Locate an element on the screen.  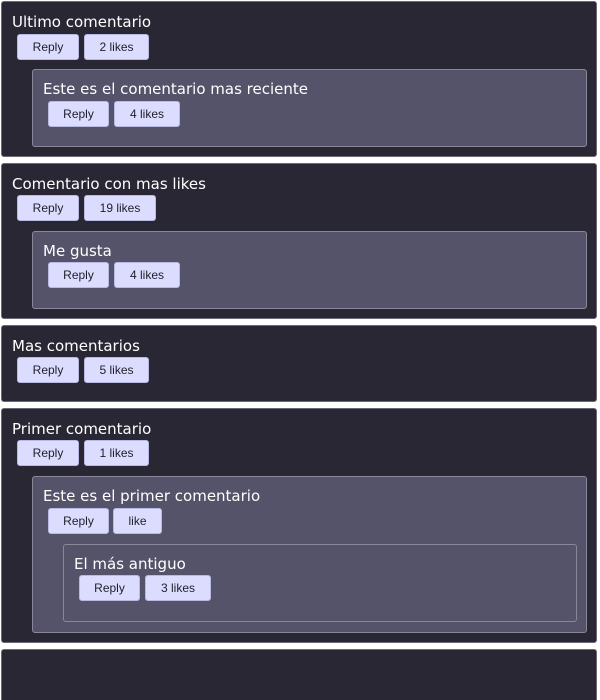
comment-text: Primer comentario is located at coordinates (82, 429).